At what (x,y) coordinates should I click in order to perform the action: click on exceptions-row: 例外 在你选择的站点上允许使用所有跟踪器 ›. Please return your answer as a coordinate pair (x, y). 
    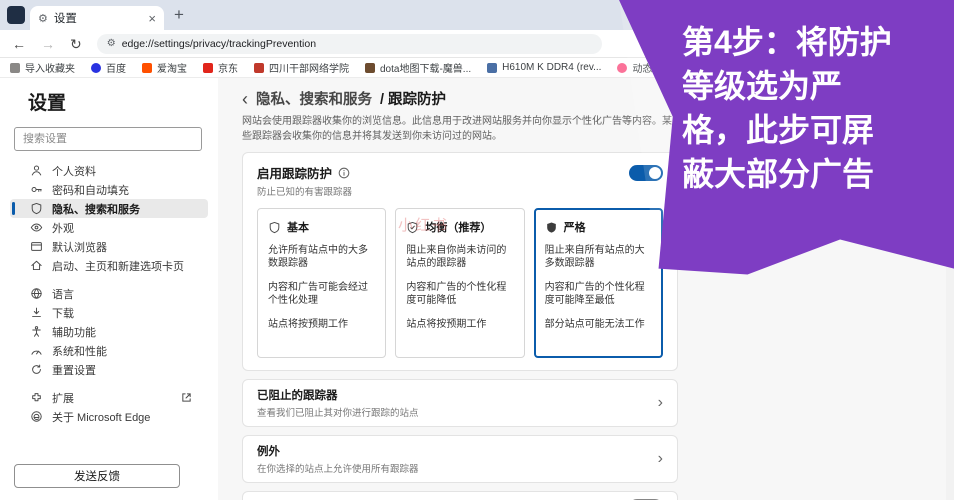
    Looking at the image, I should click on (460, 459).